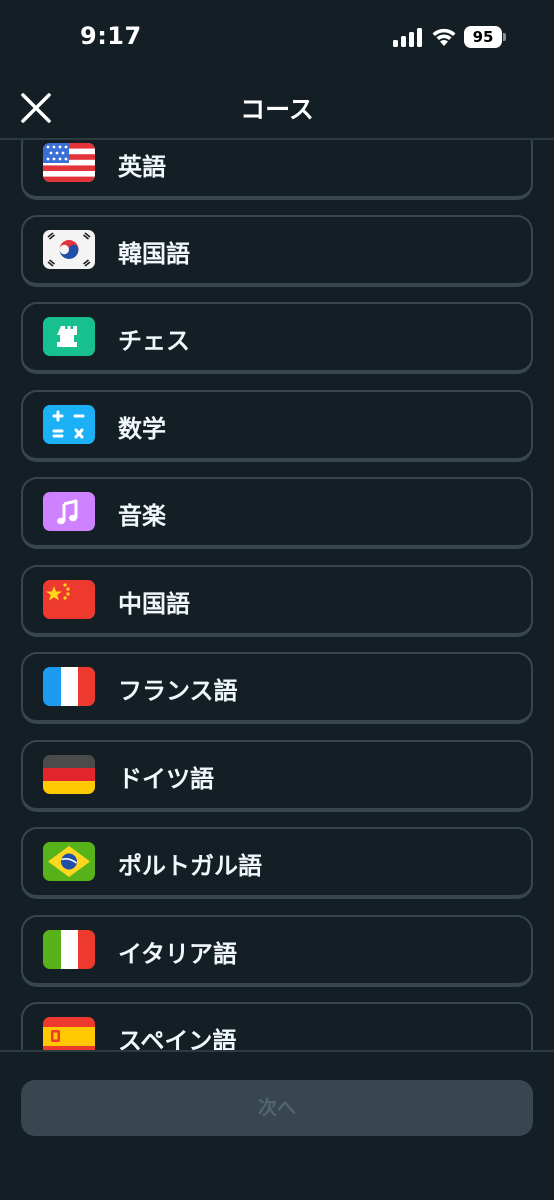 The image size is (554, 1200). I want to click on course-label: 中国語, so click(154, 604).